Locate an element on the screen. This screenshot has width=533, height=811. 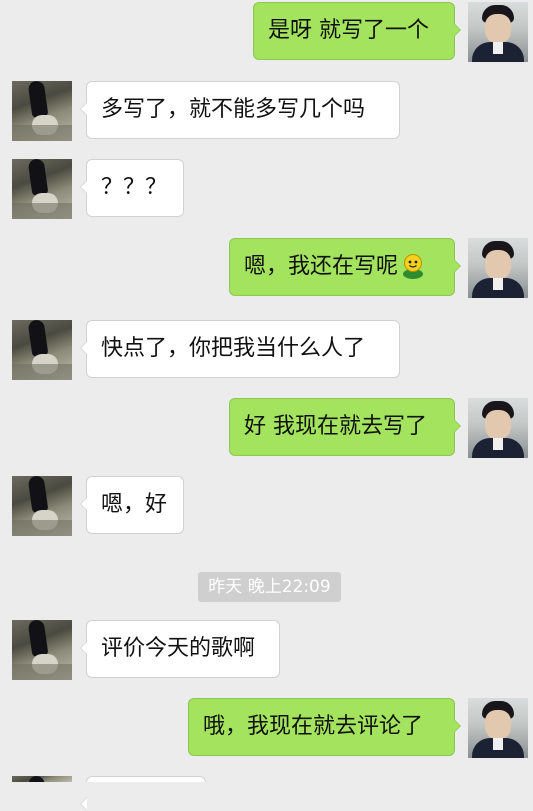
message-bubble: ？？？ is located at coordinates (132, 188).